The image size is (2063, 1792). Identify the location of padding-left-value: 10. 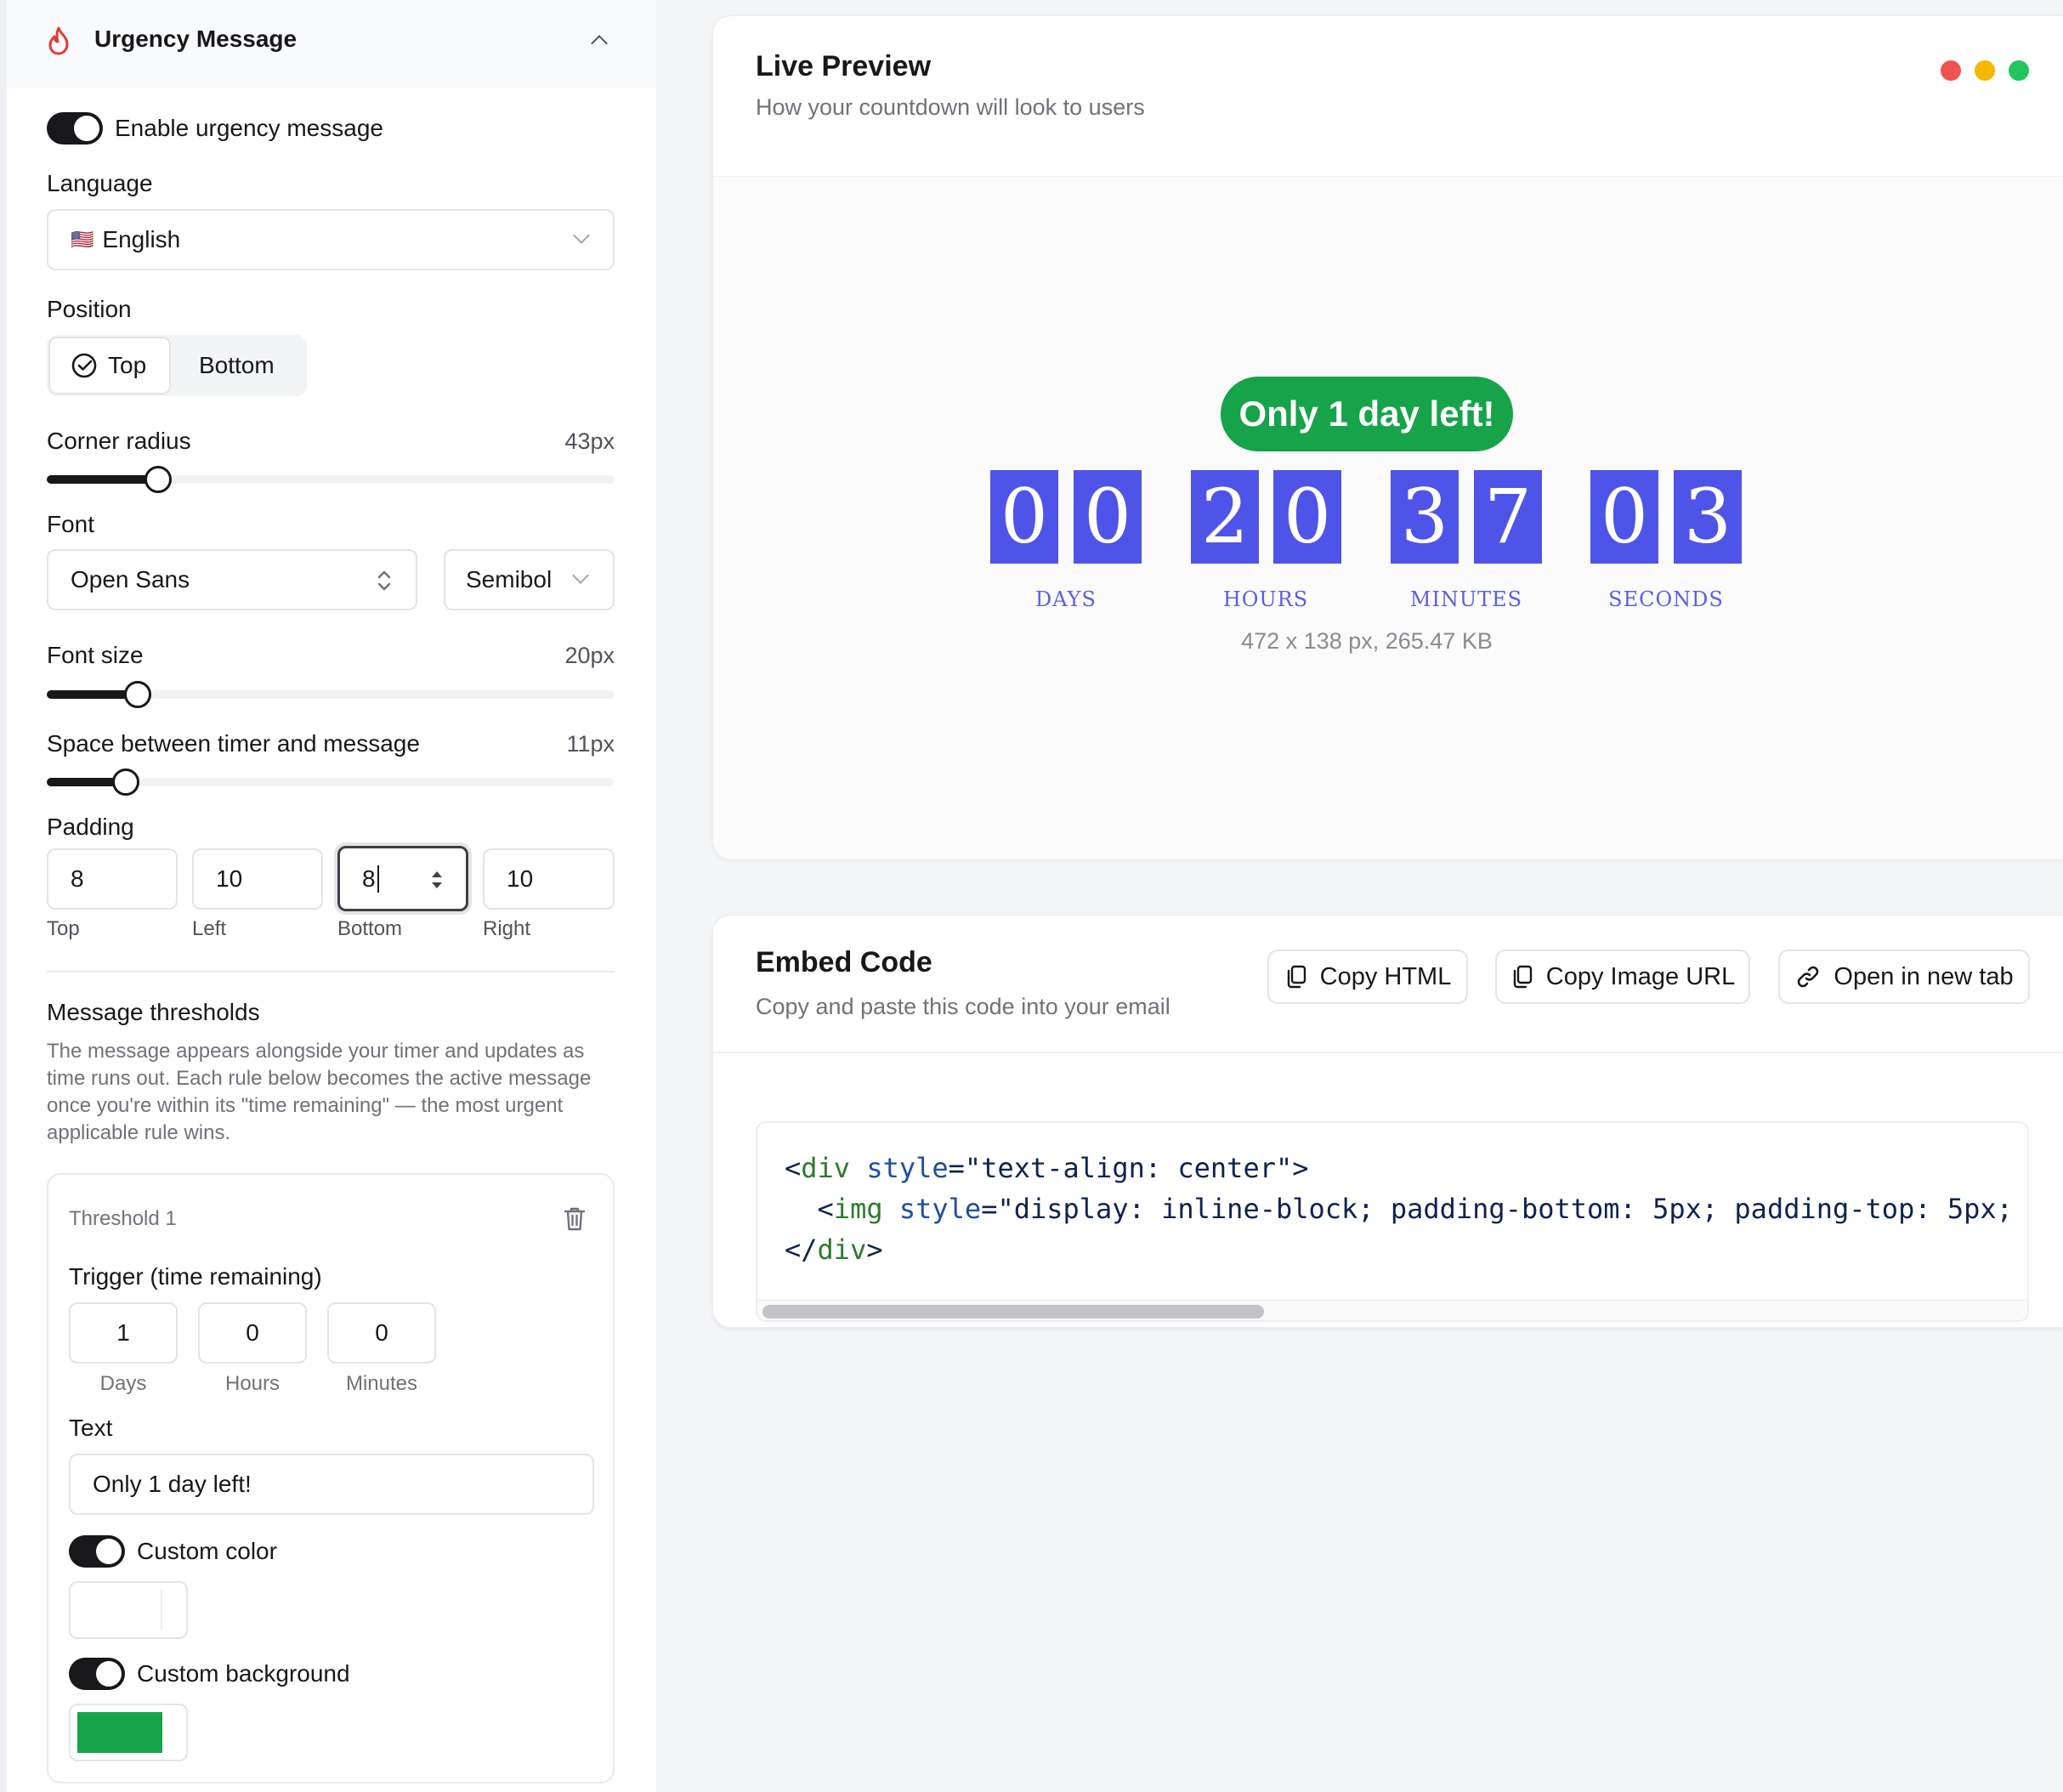
(229, 878).